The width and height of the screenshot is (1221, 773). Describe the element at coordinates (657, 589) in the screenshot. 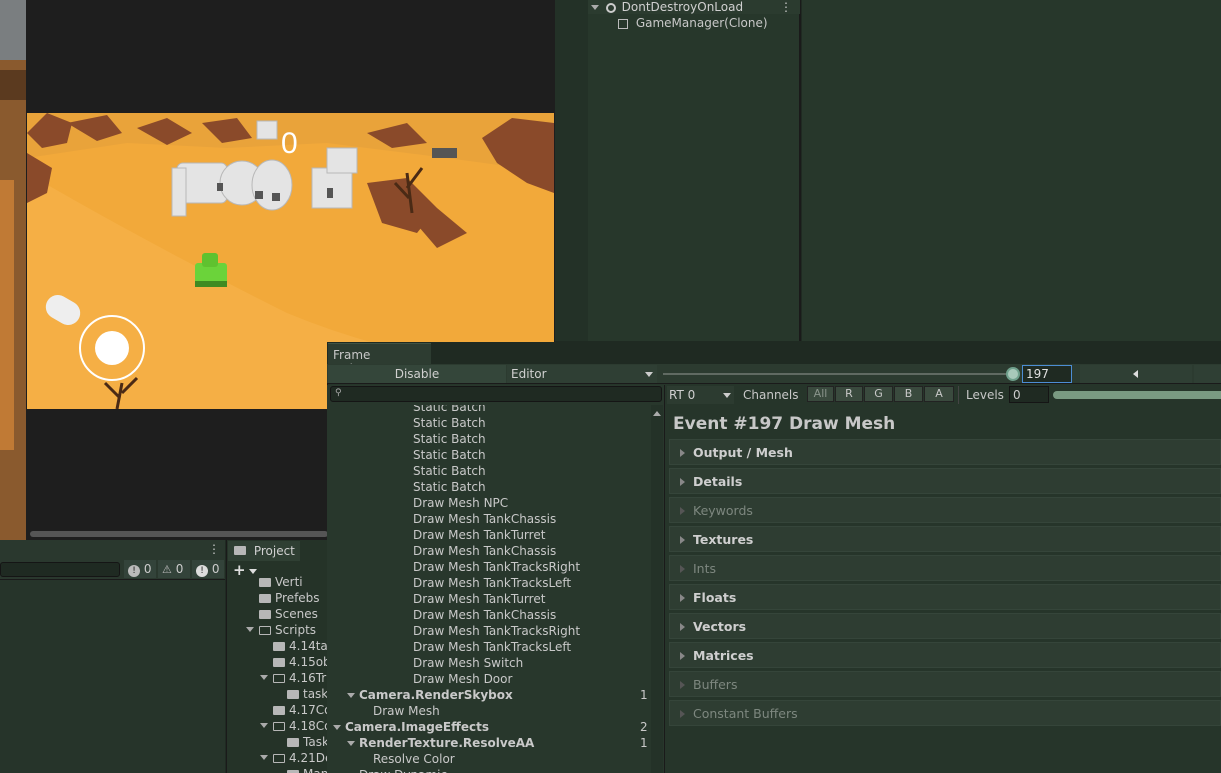

I see `event-list-scrollbar` at that location.